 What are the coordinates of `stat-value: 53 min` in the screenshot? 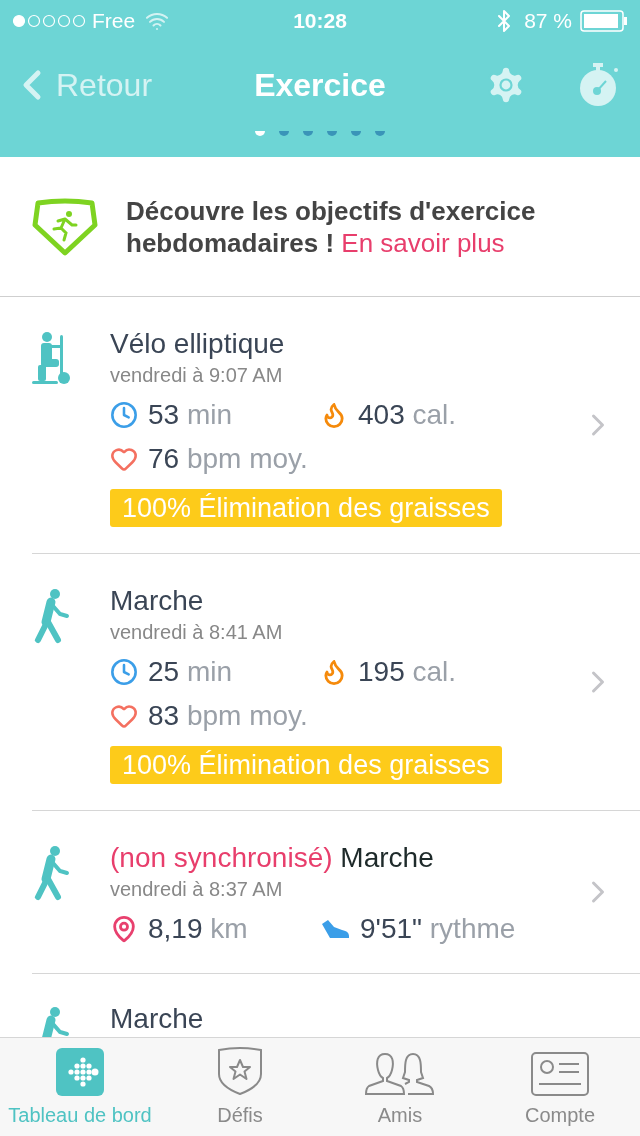 It's located at (190, 415).